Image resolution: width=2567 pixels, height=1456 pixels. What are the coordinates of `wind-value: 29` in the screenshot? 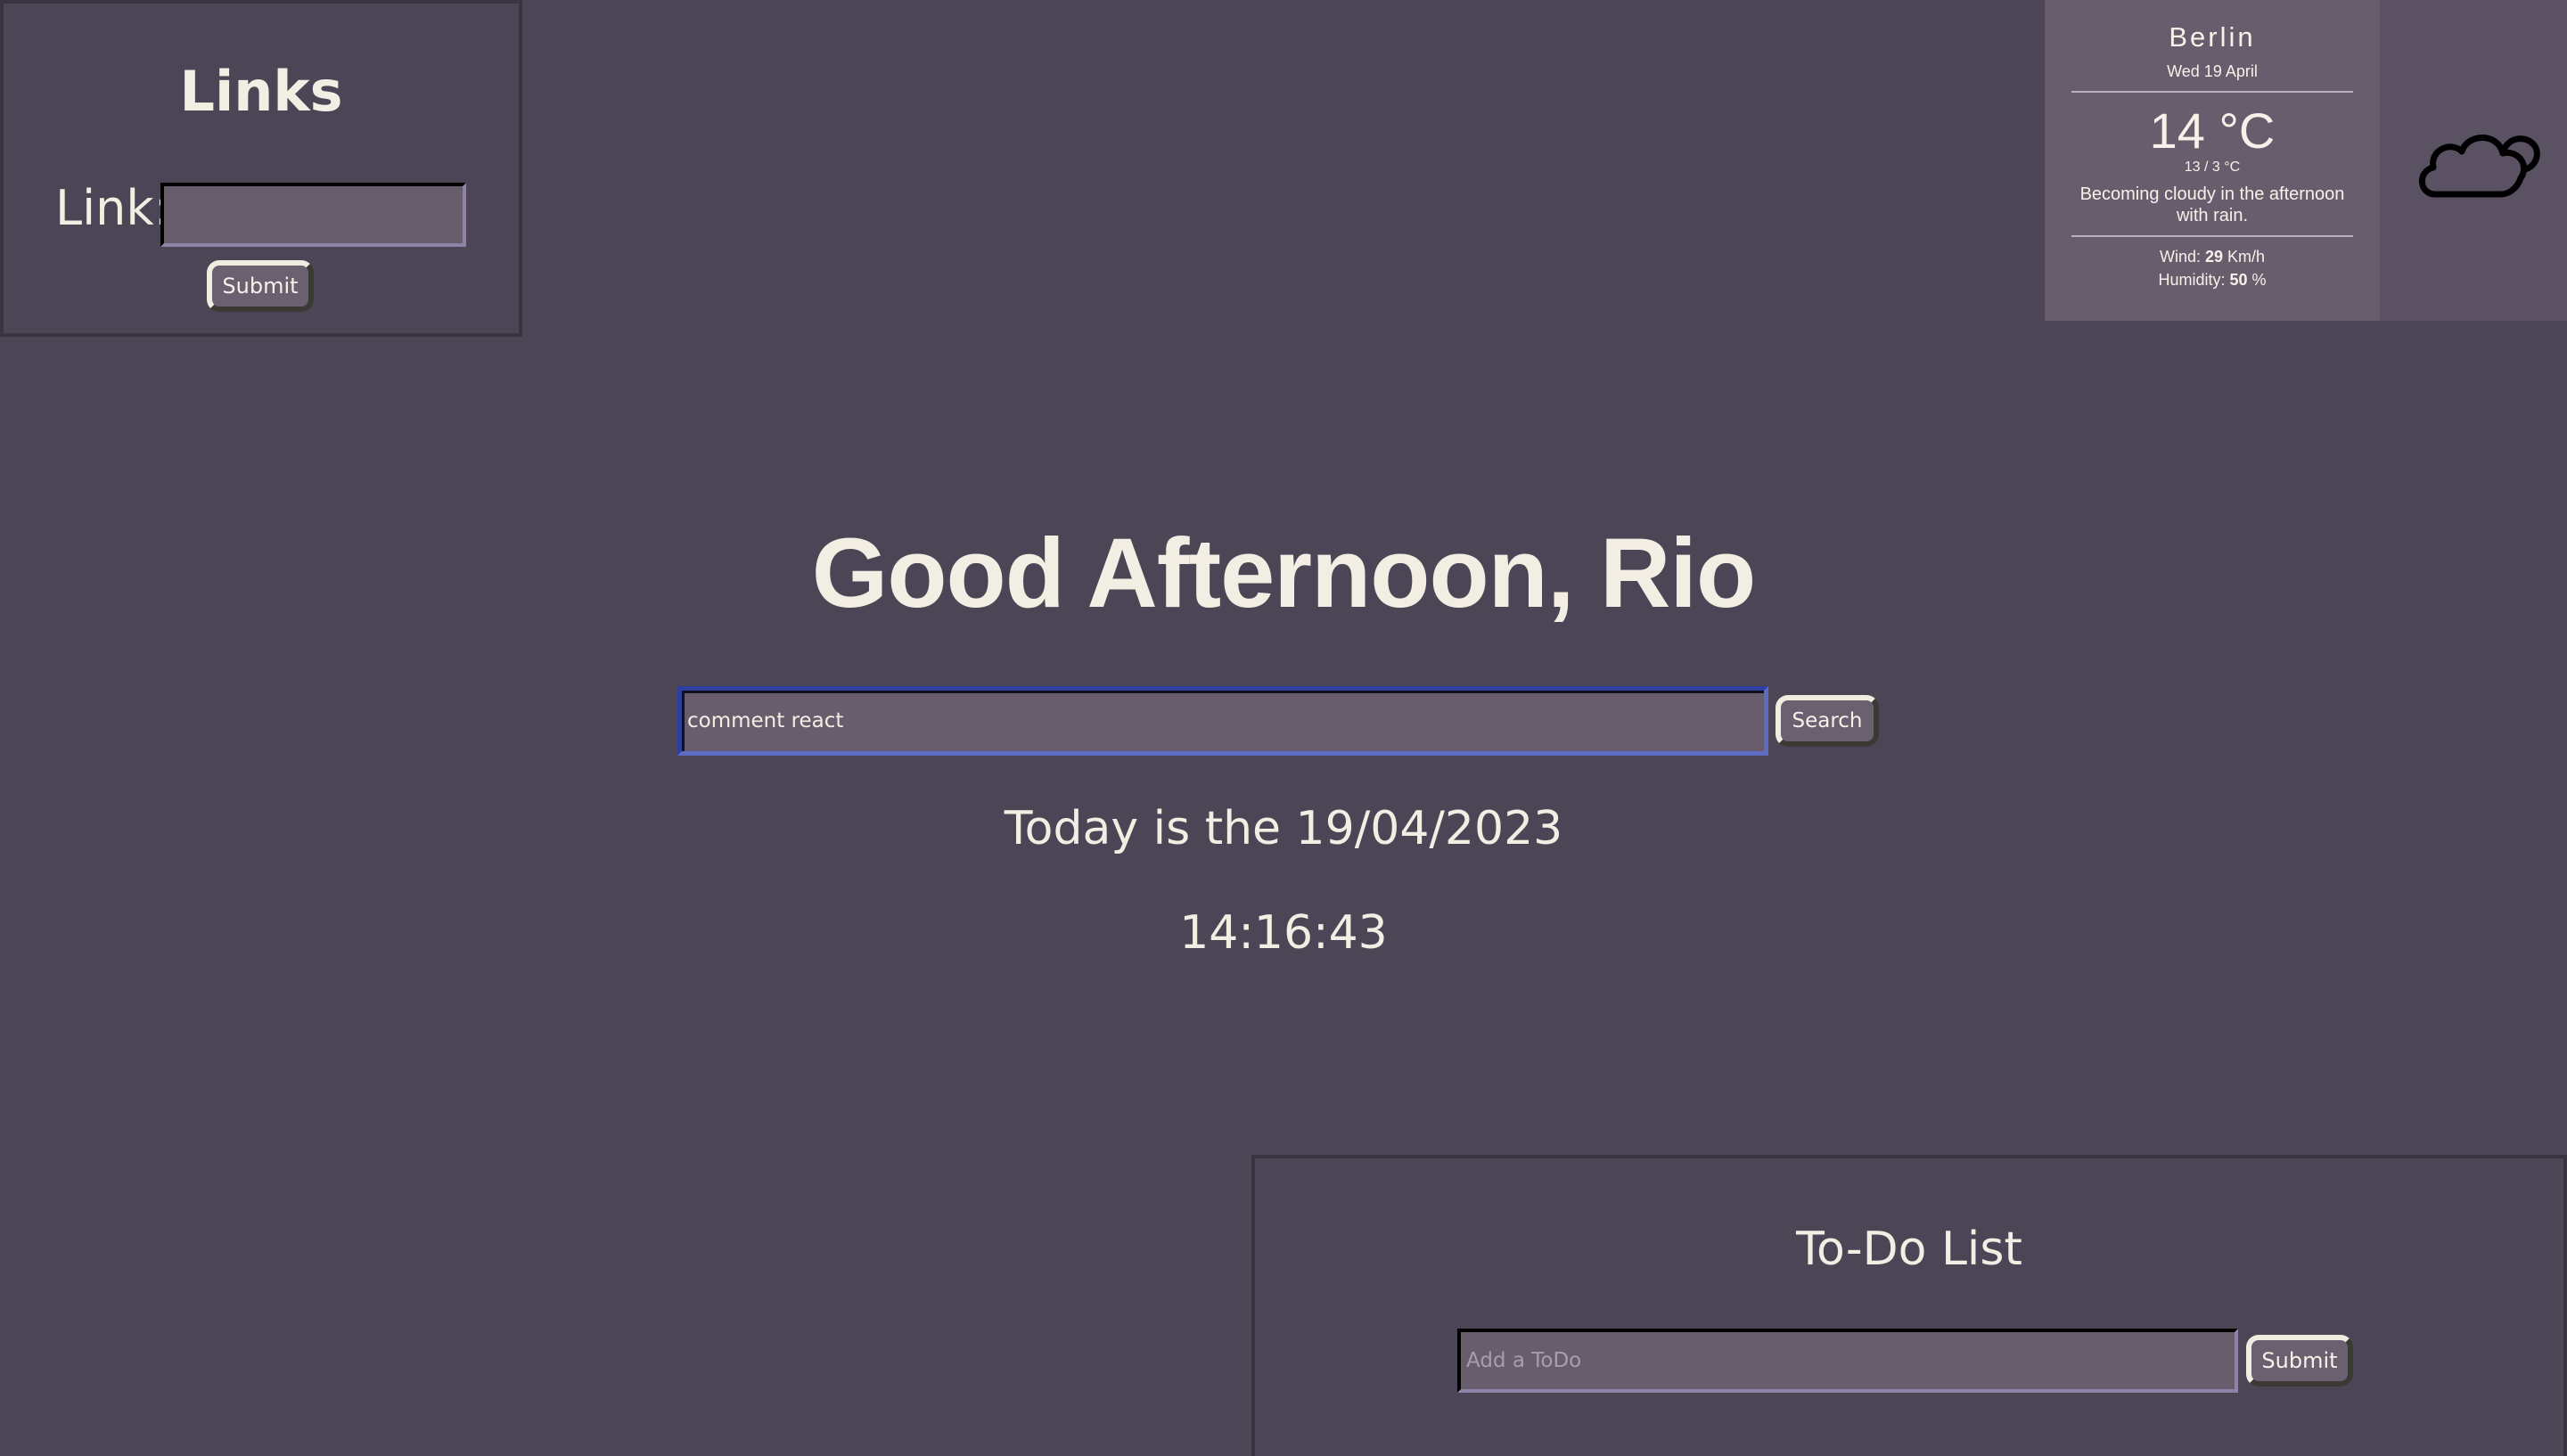 It's located at (2214, 257).